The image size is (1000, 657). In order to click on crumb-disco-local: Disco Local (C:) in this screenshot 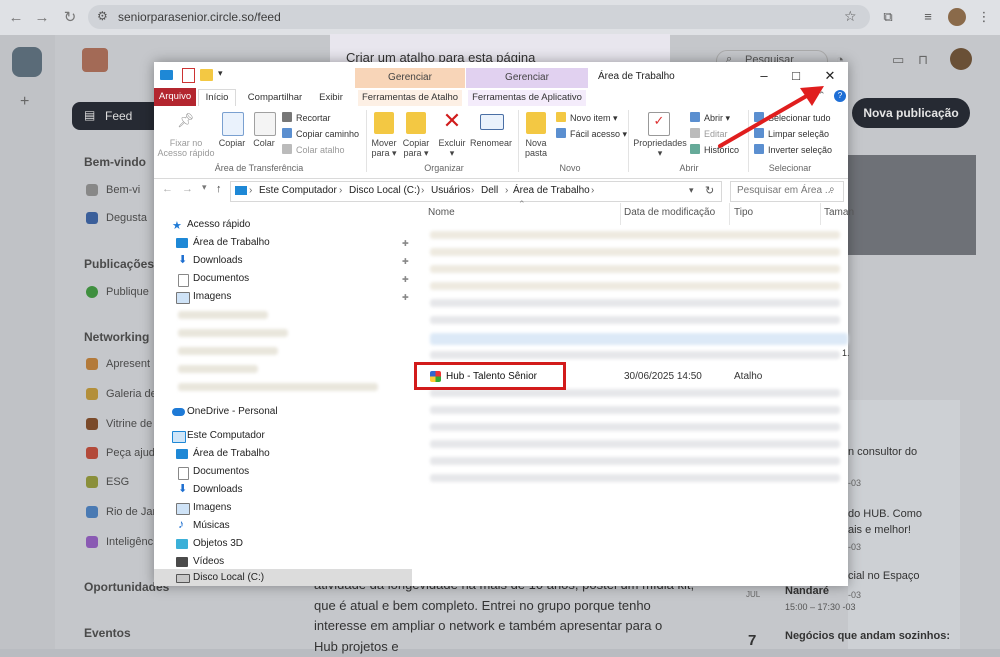, I will do `click(384, 190)`.